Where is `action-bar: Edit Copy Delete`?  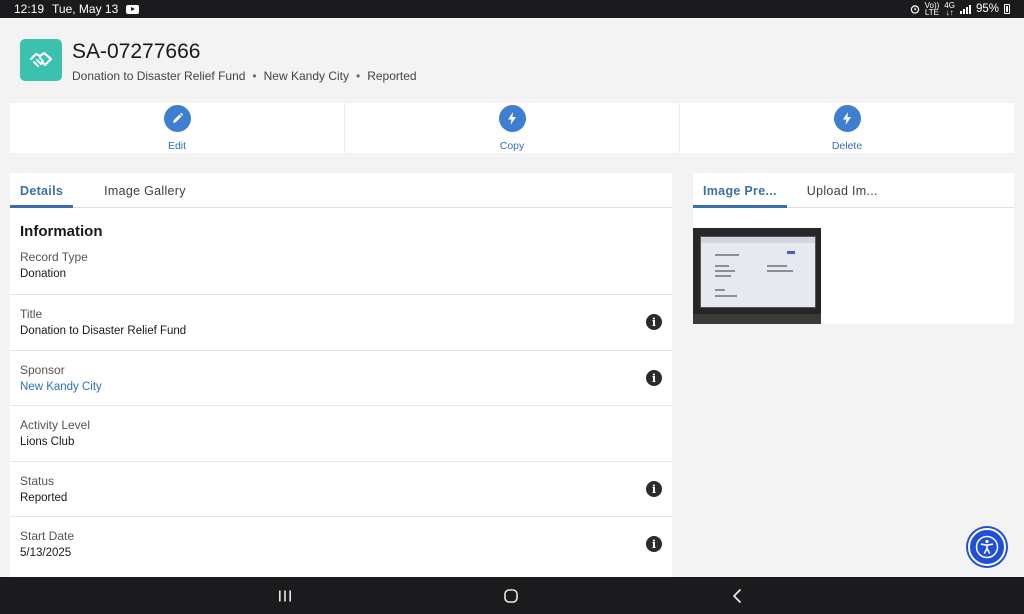 action-bar: Edit Copy Delete is located at coordinates (512, 128).